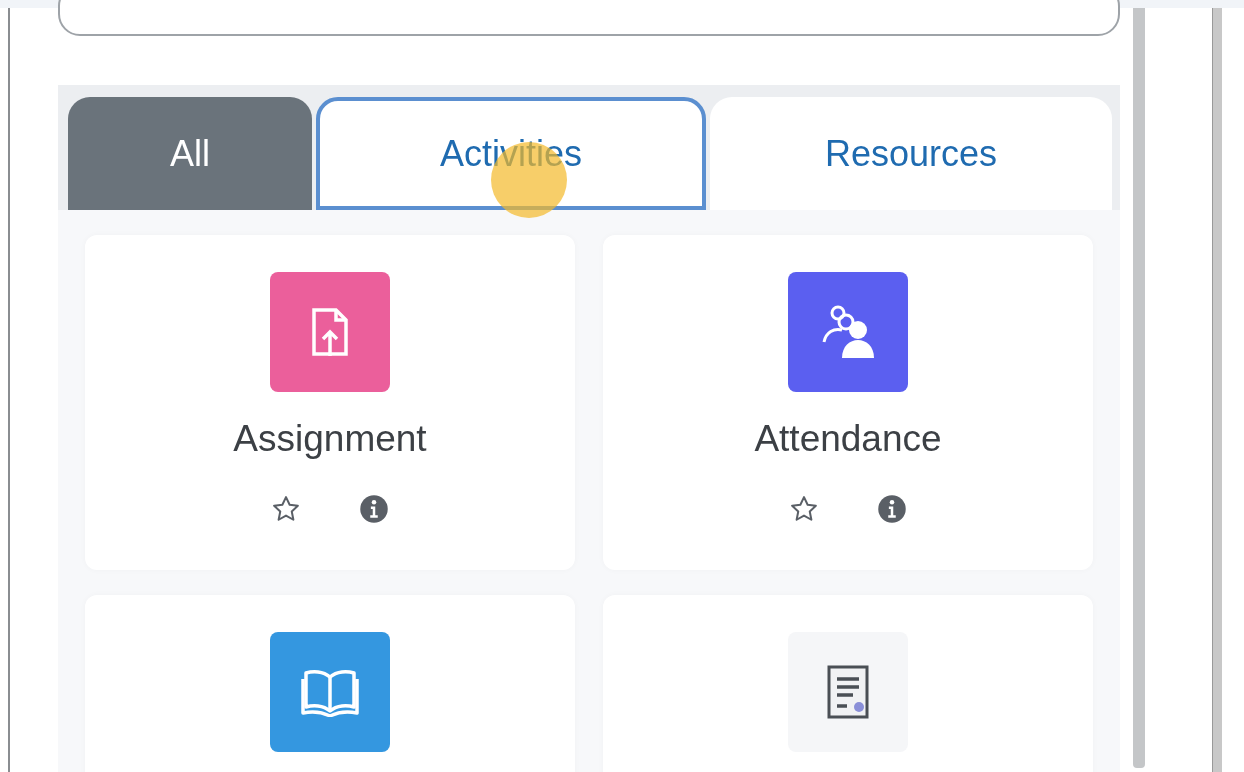  What do you see at coordinates (330, 692) in the screenshot?
I see `book-icon` at bounding box center [330, 692].